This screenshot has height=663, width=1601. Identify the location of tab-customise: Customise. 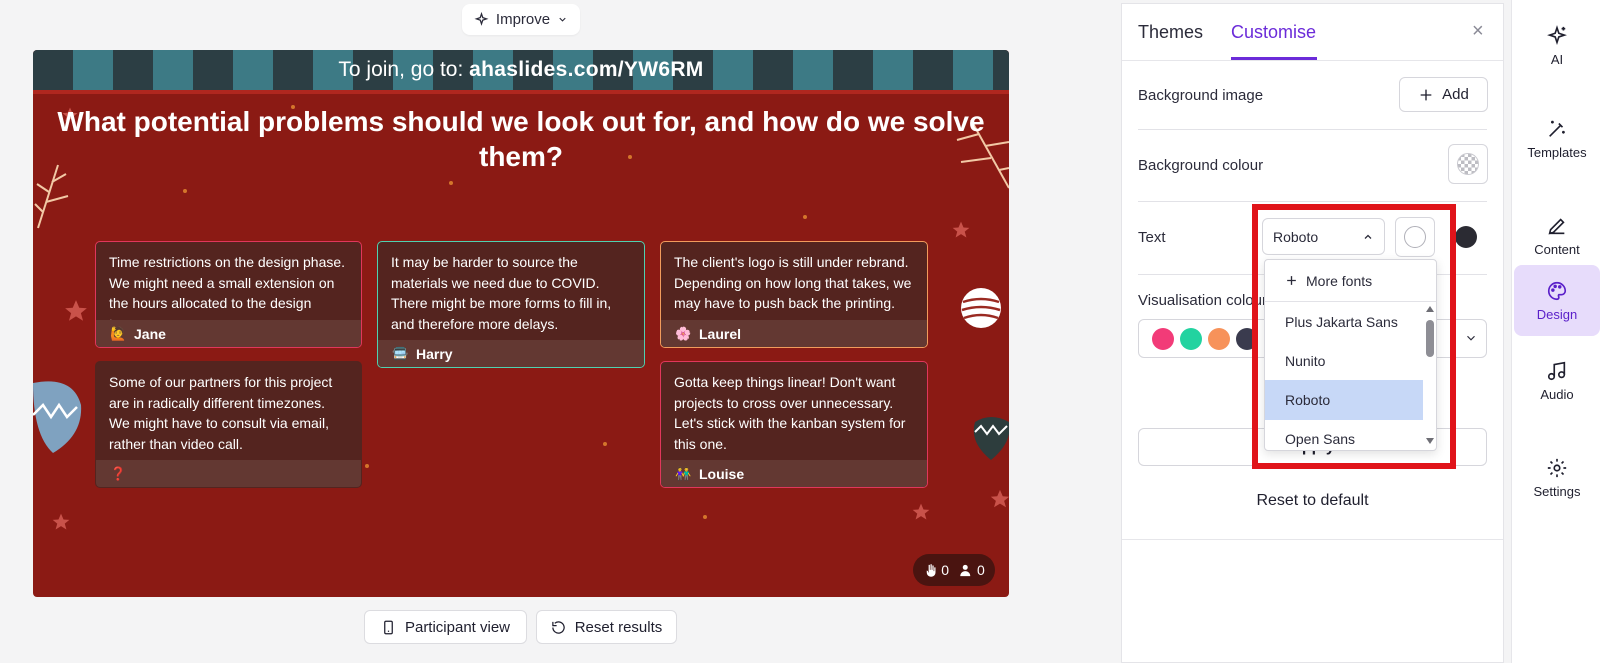
(1273, 32).